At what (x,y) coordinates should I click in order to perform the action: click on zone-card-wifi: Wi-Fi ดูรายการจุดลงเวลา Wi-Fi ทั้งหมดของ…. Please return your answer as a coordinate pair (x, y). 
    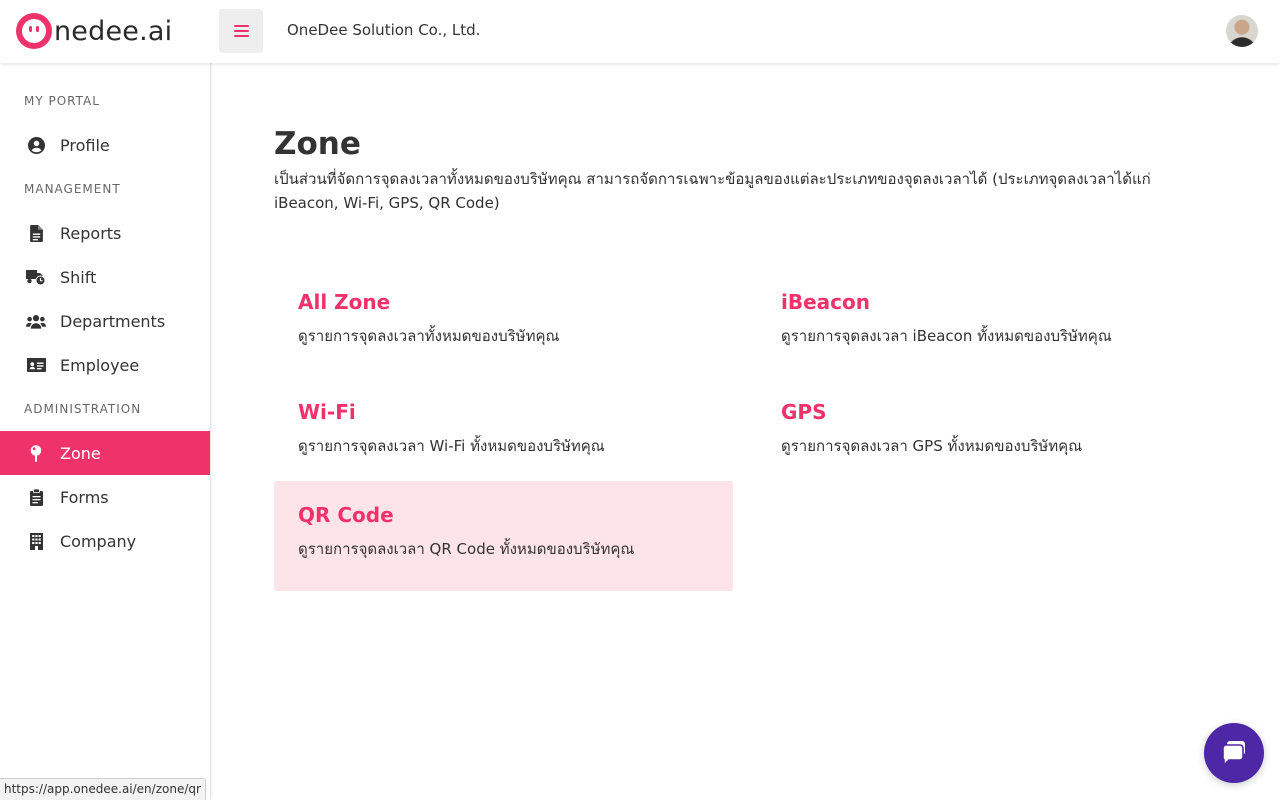
    Looking at the image, I should click on (503, 433).